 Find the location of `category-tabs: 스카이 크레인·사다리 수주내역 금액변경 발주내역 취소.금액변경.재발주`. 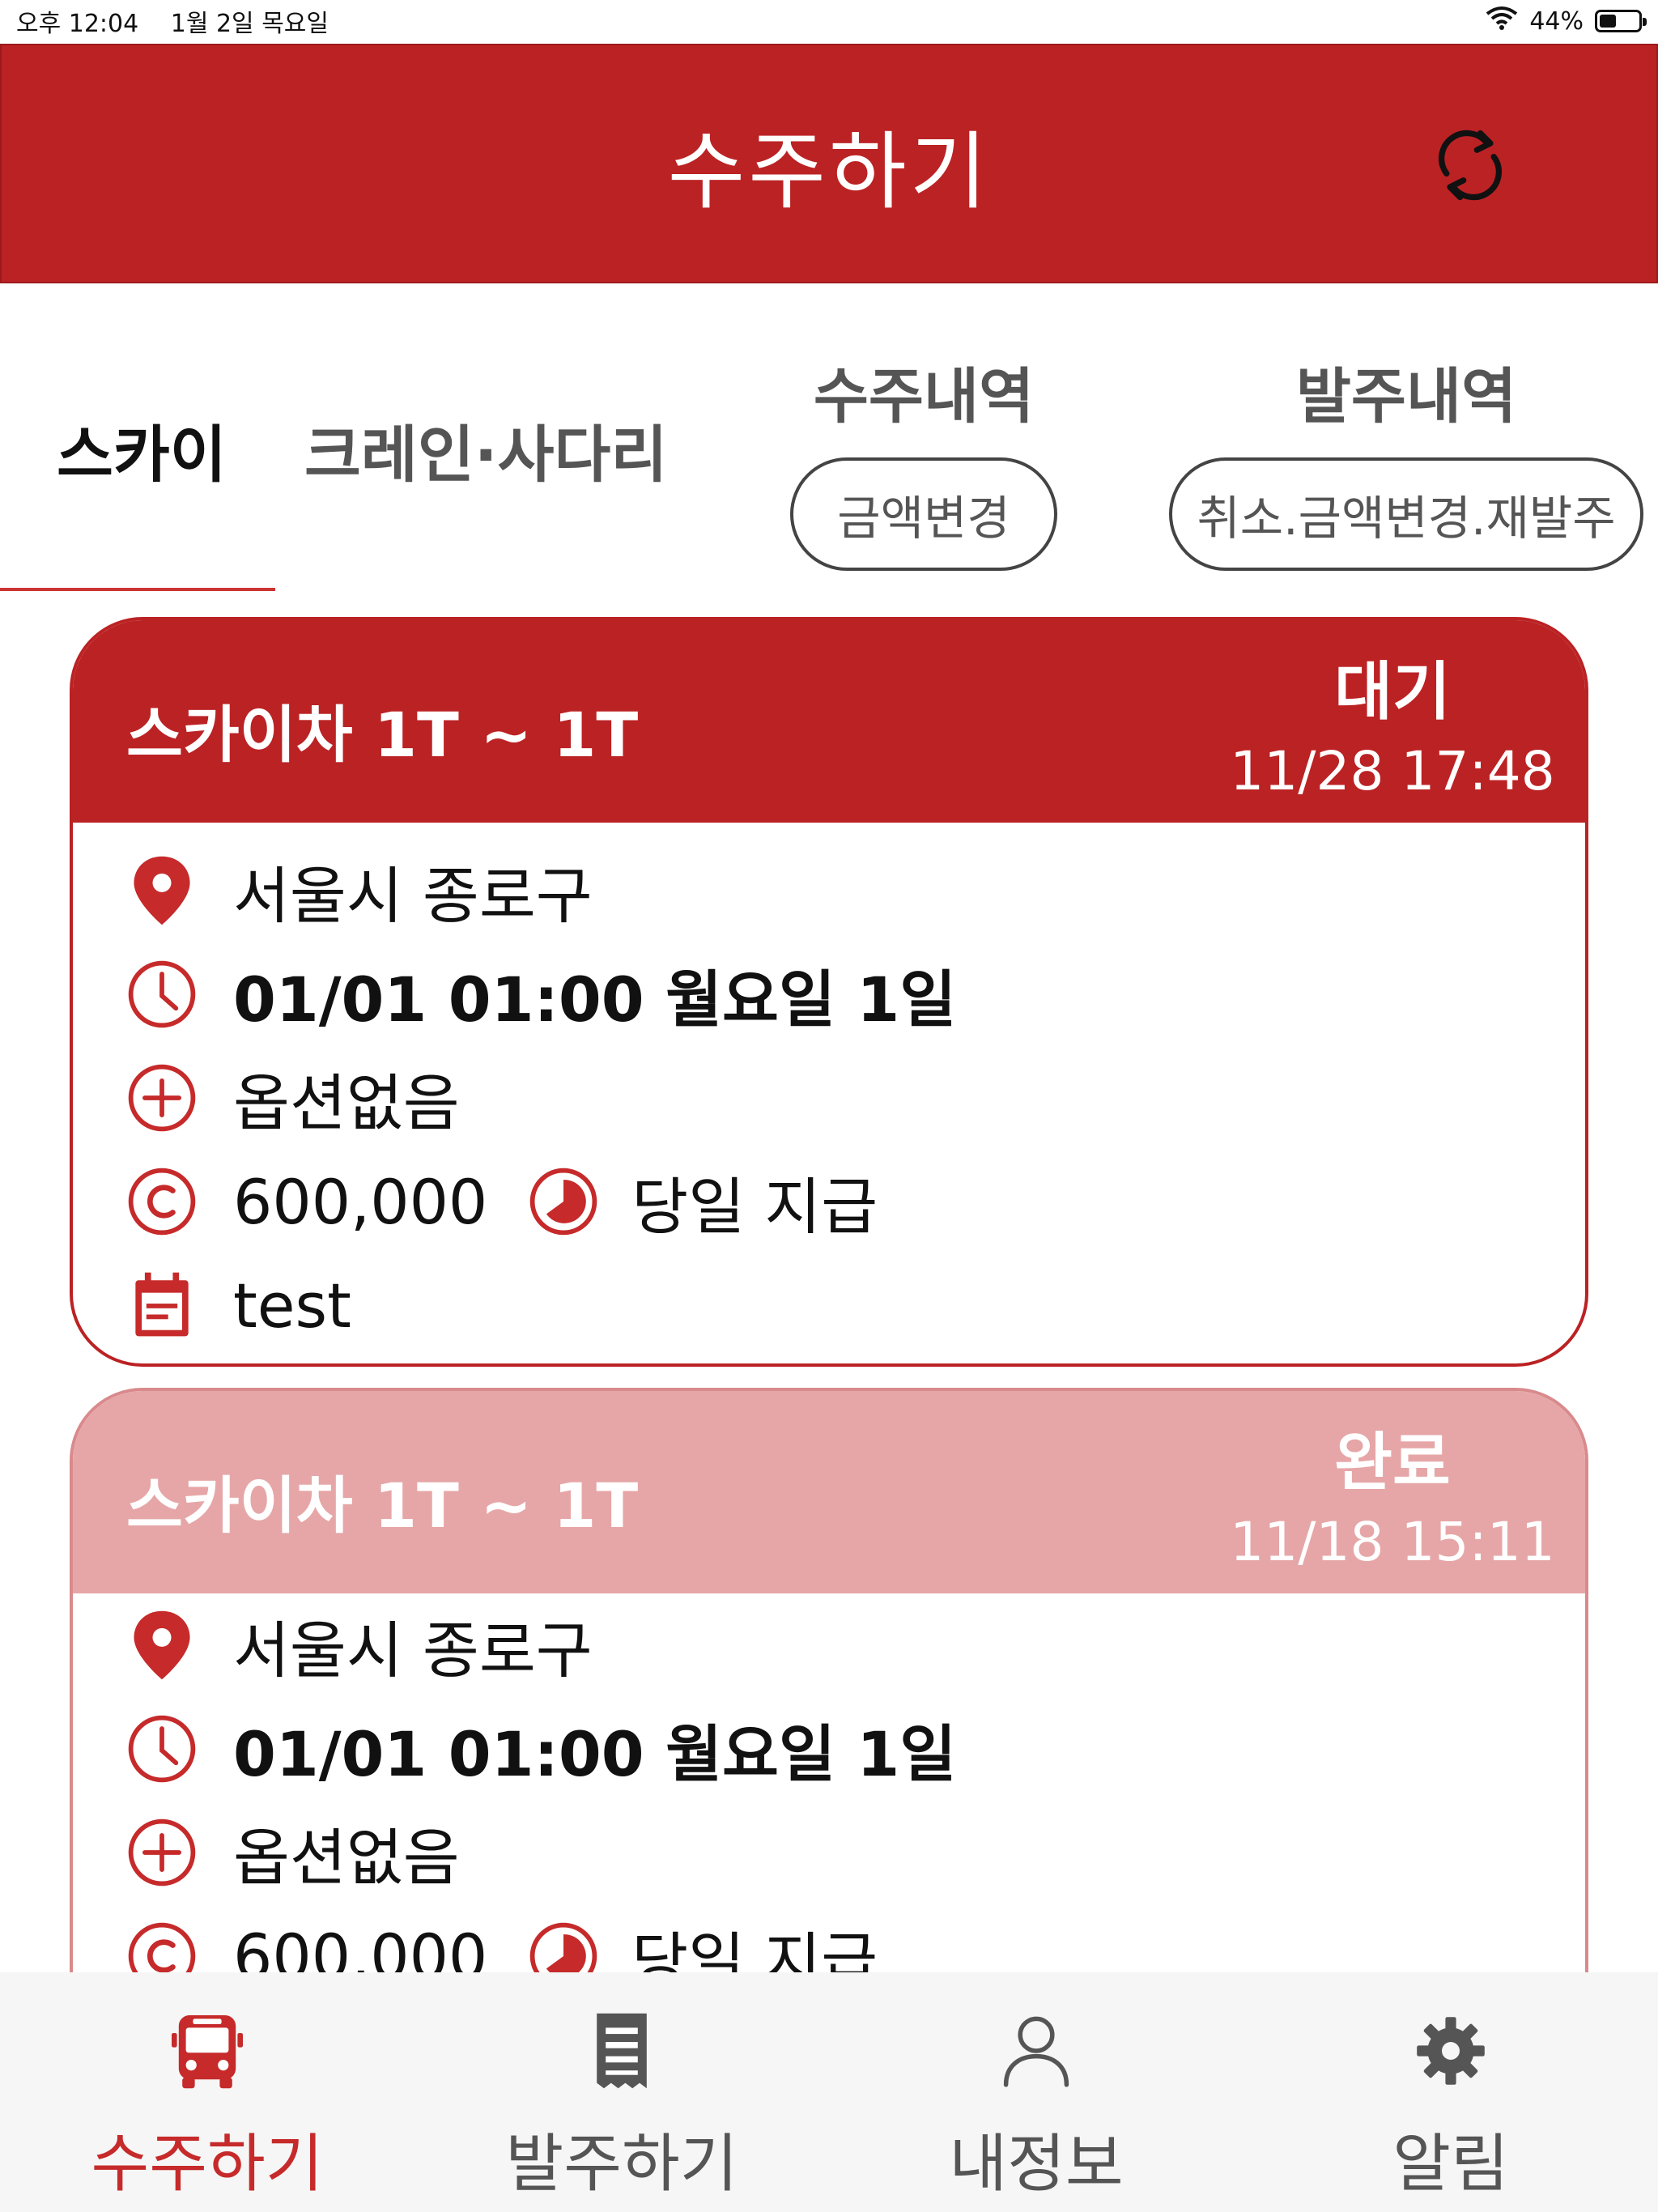

category-tabs: 스카이 크레인·사다리 수주내역 금액변경 발주내역 취소.금액변경.재발주 is located at coordinates (829, 462).